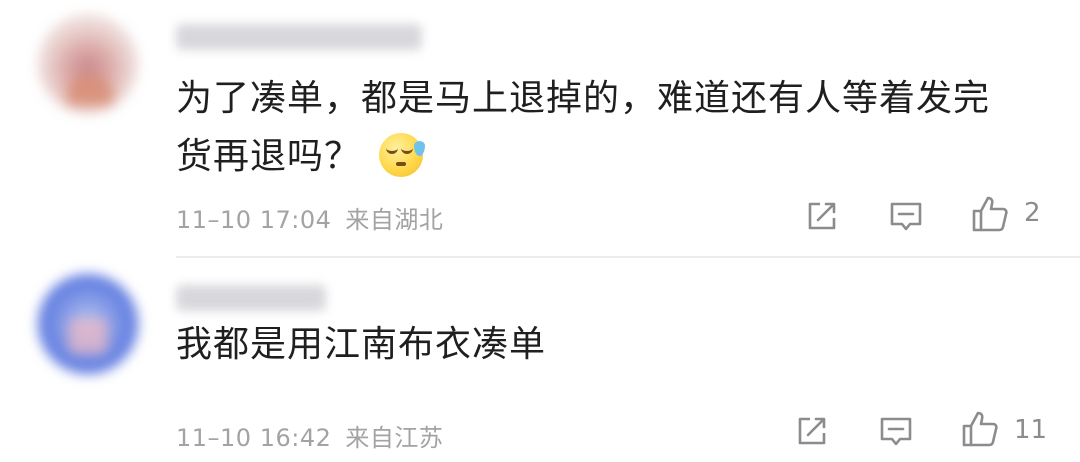  What do you see at coordinates (1032, 213) in the screenshot?
I see `like-count: 2` at bounding box center [1032, 213].